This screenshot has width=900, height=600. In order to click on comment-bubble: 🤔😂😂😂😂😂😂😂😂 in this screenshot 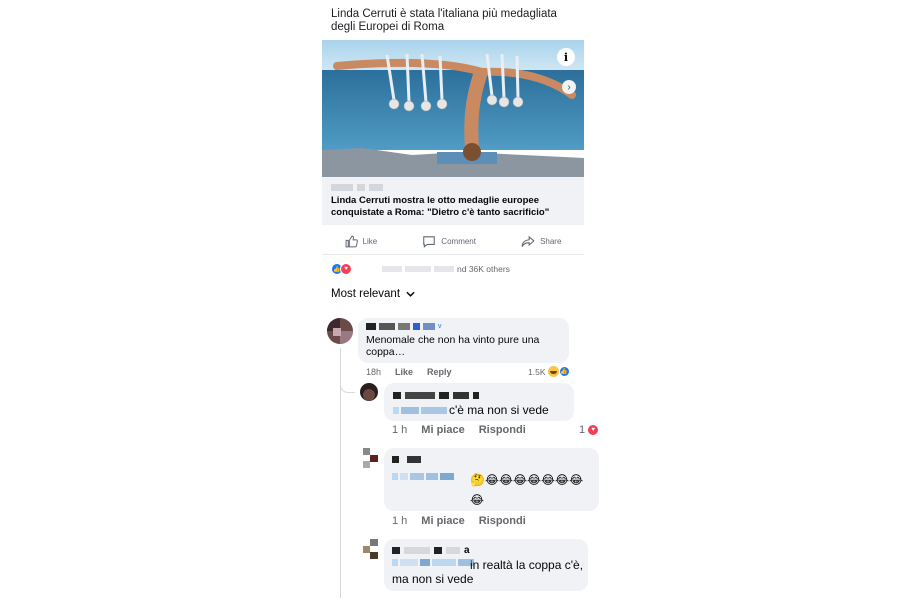, I will do `click(491, 479)`.